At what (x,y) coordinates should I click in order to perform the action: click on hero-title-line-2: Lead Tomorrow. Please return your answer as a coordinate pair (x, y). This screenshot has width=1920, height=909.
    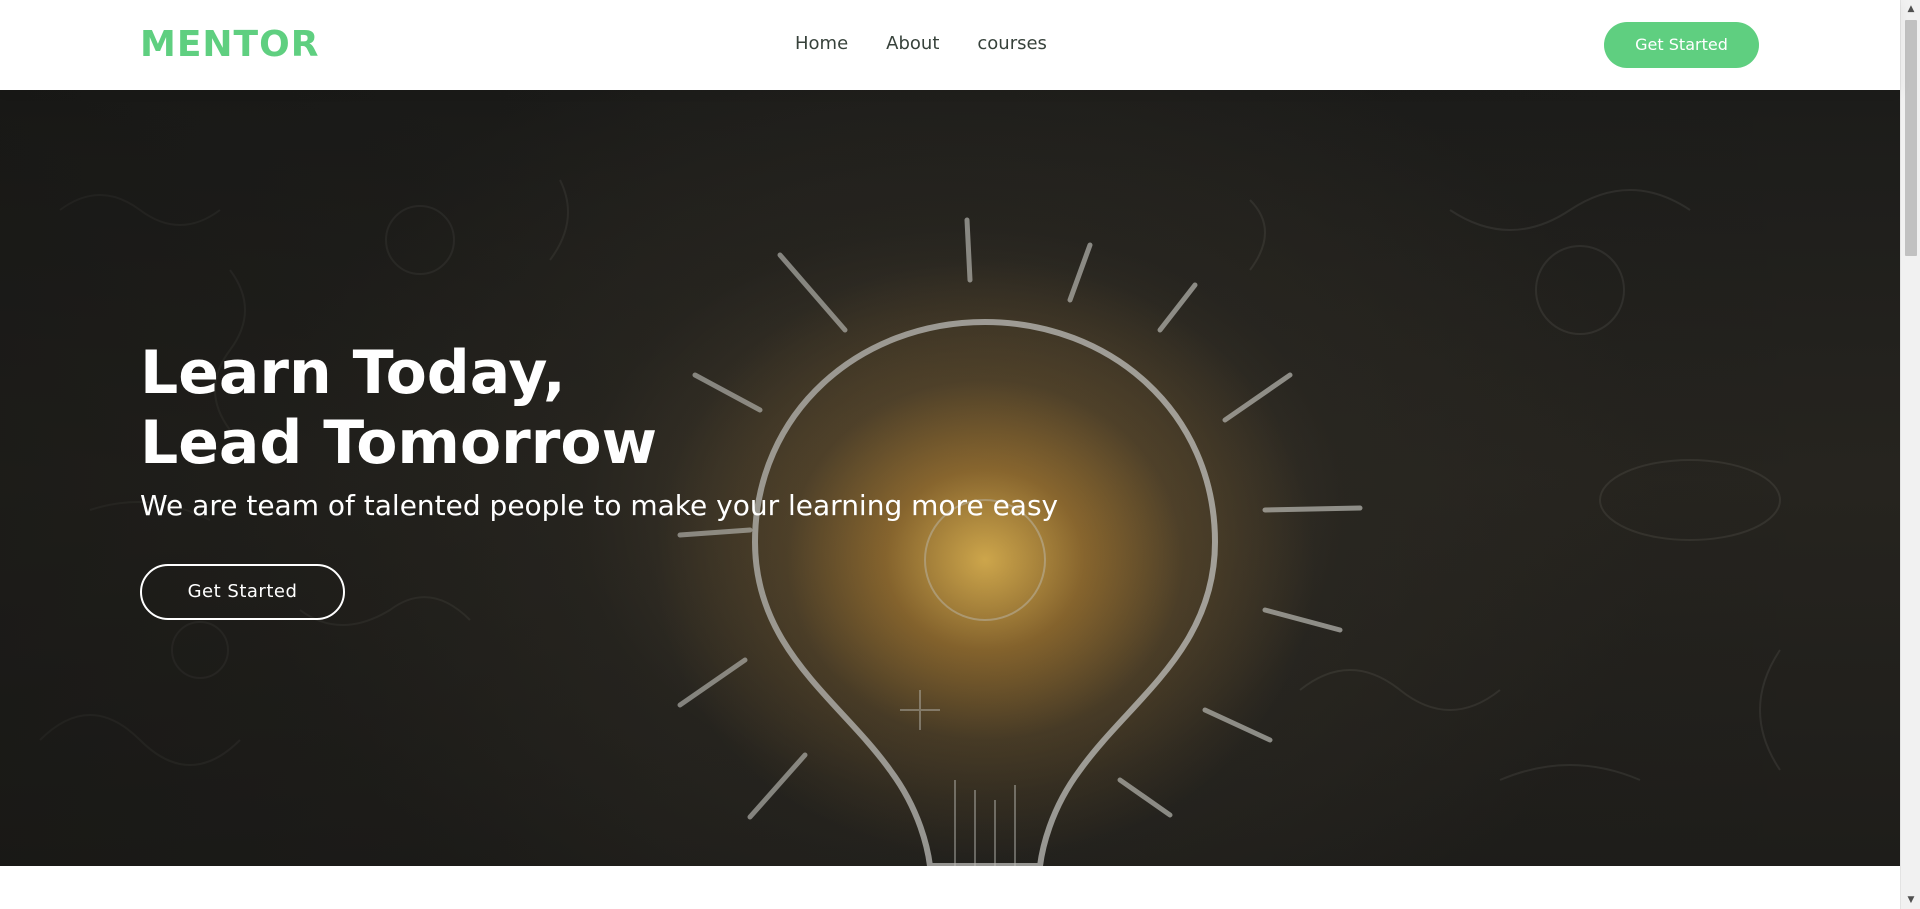
    Looking at the image, I should click on (399, 443).